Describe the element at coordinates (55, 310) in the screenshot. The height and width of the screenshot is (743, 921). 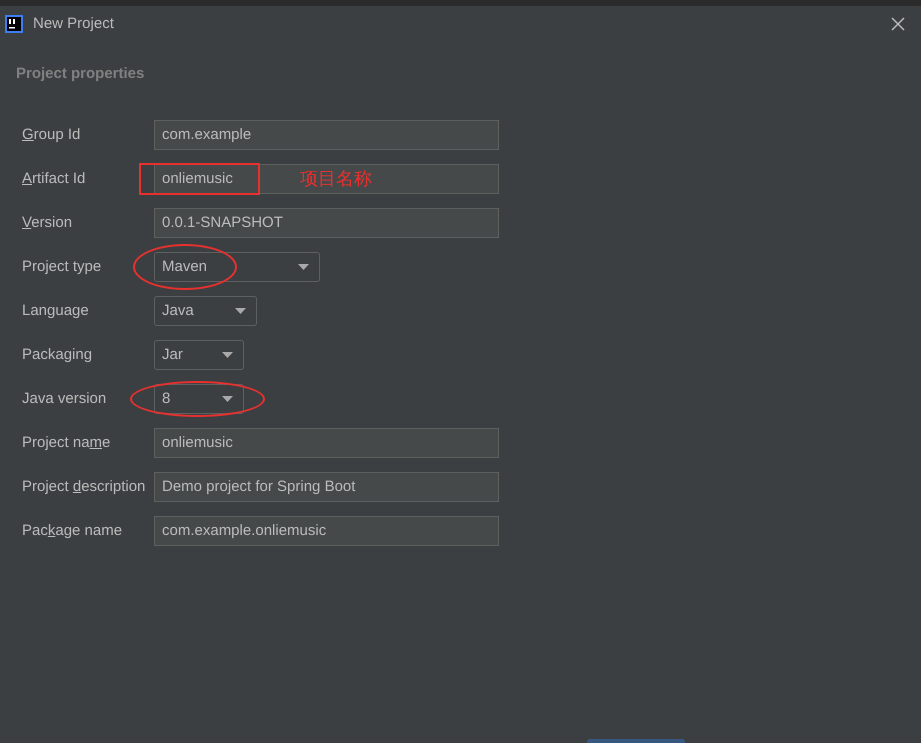
I see `field-label: Language` at that location.